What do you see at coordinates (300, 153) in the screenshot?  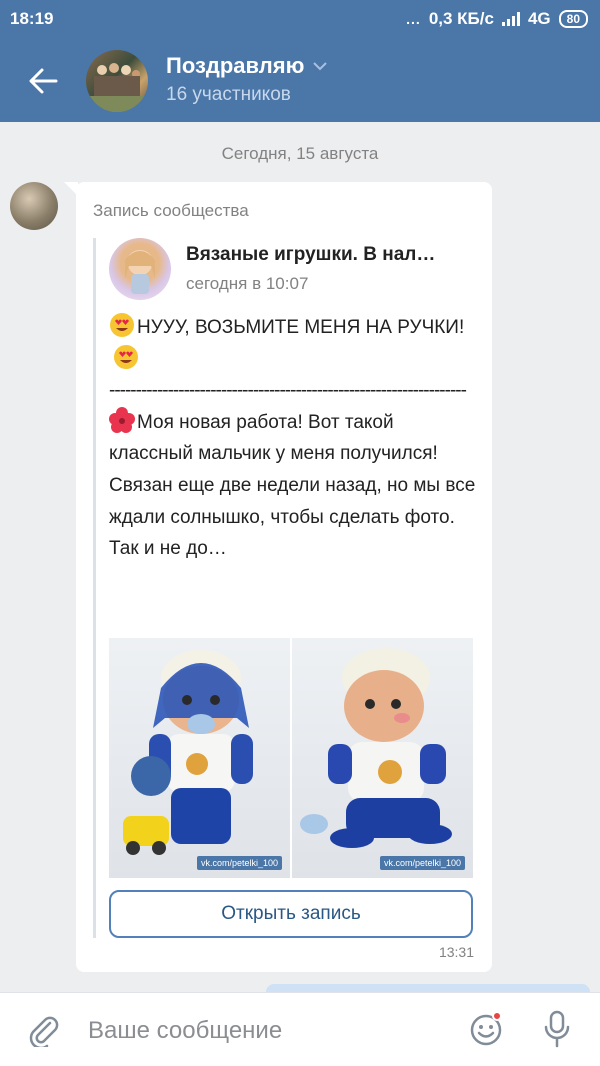 I see `date-separator: Сегодня, 15 августа` at bounding box center [300, 153].